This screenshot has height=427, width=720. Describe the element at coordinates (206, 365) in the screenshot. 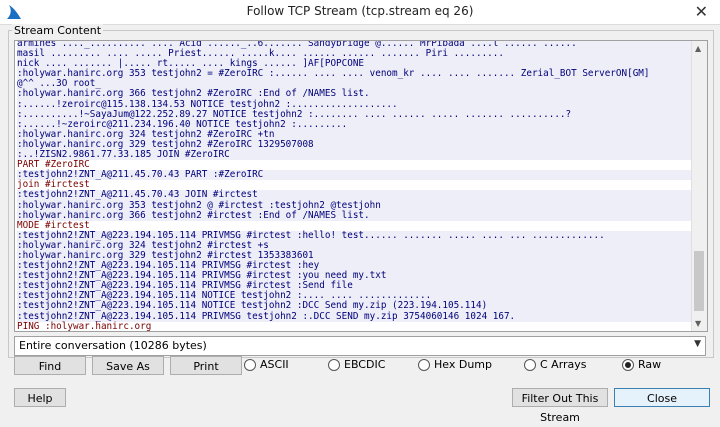

I see `print-button: Print` at that location.